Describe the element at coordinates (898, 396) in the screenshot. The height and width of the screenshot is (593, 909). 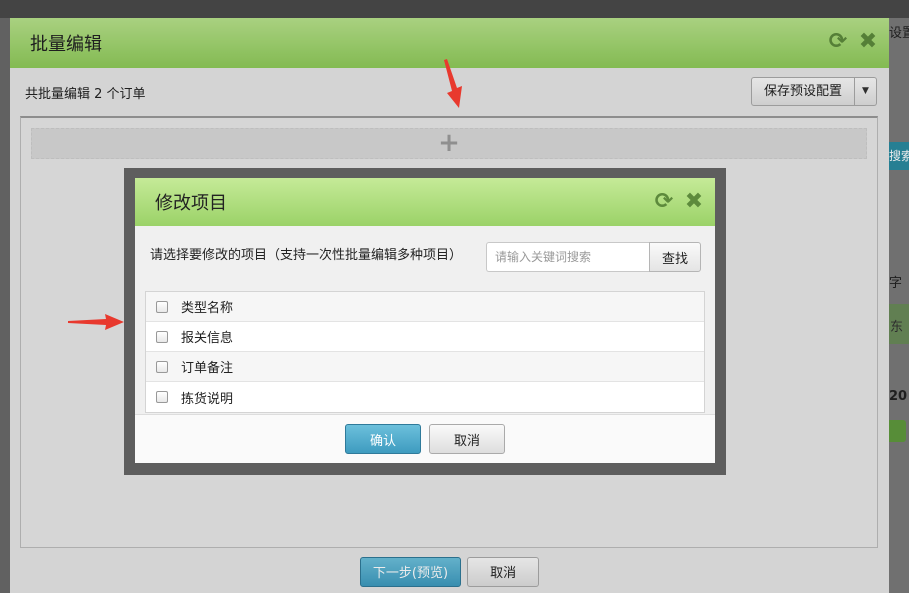
I see `background-text-20: 20` at that location.